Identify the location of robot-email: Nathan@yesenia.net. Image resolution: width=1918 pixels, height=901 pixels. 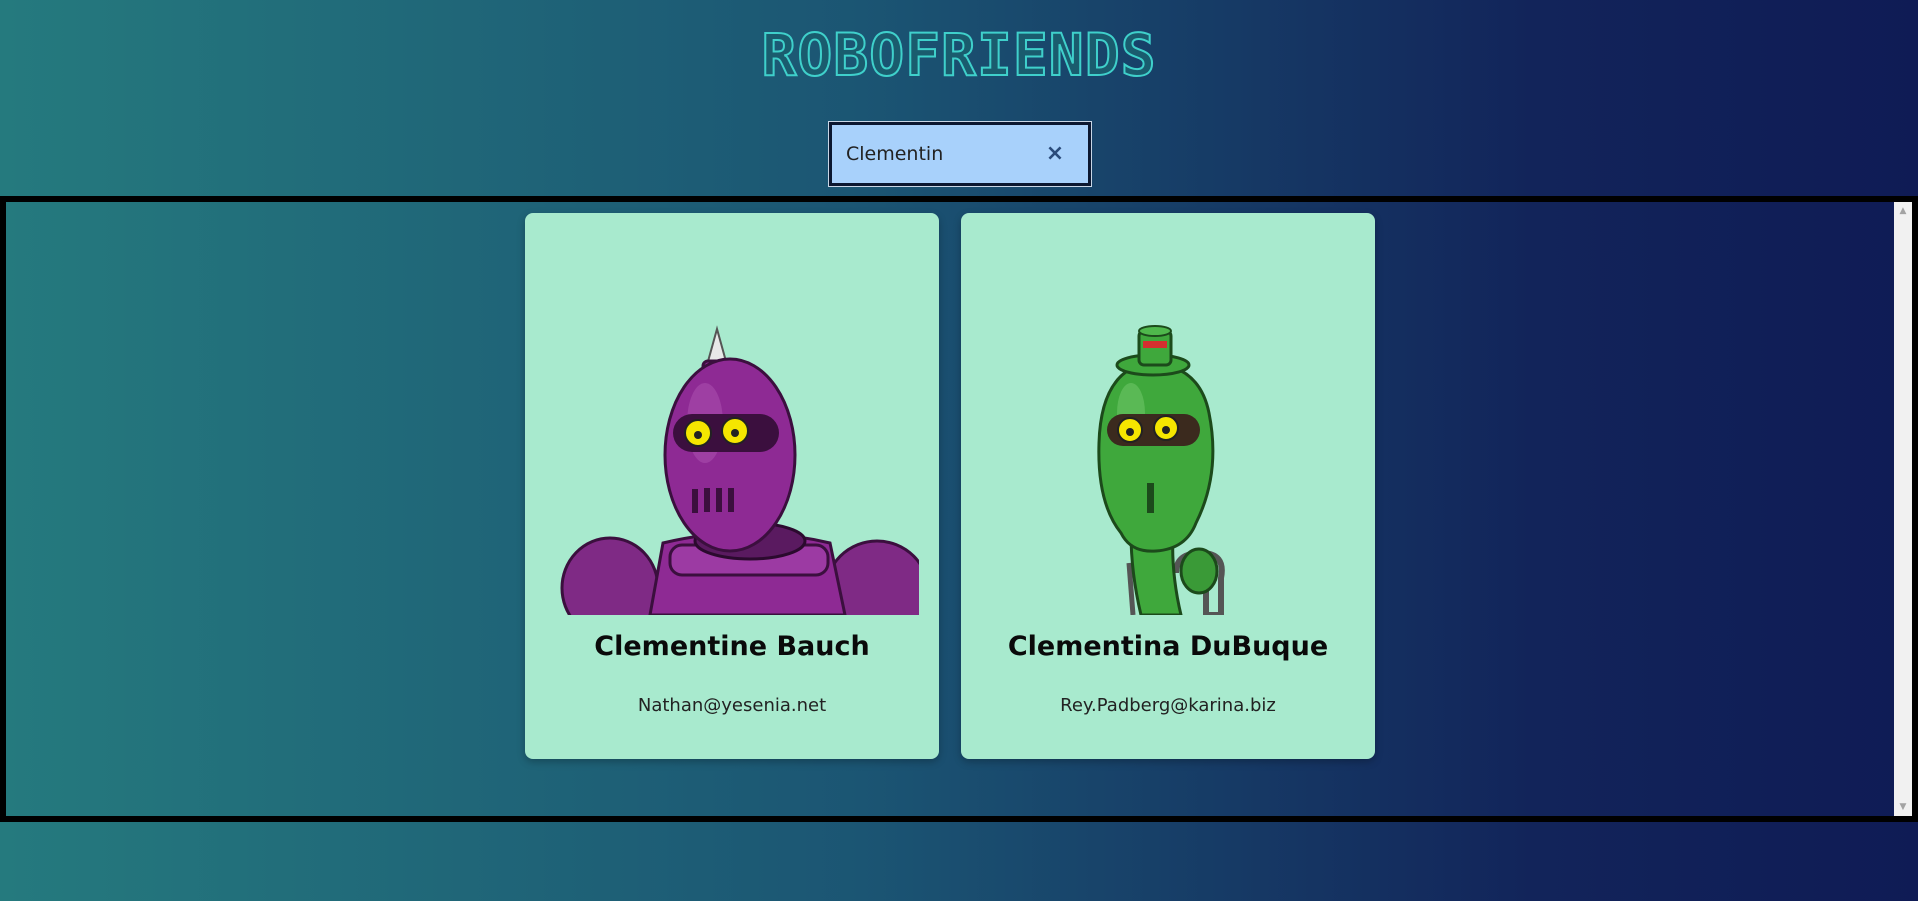
(732, 705).